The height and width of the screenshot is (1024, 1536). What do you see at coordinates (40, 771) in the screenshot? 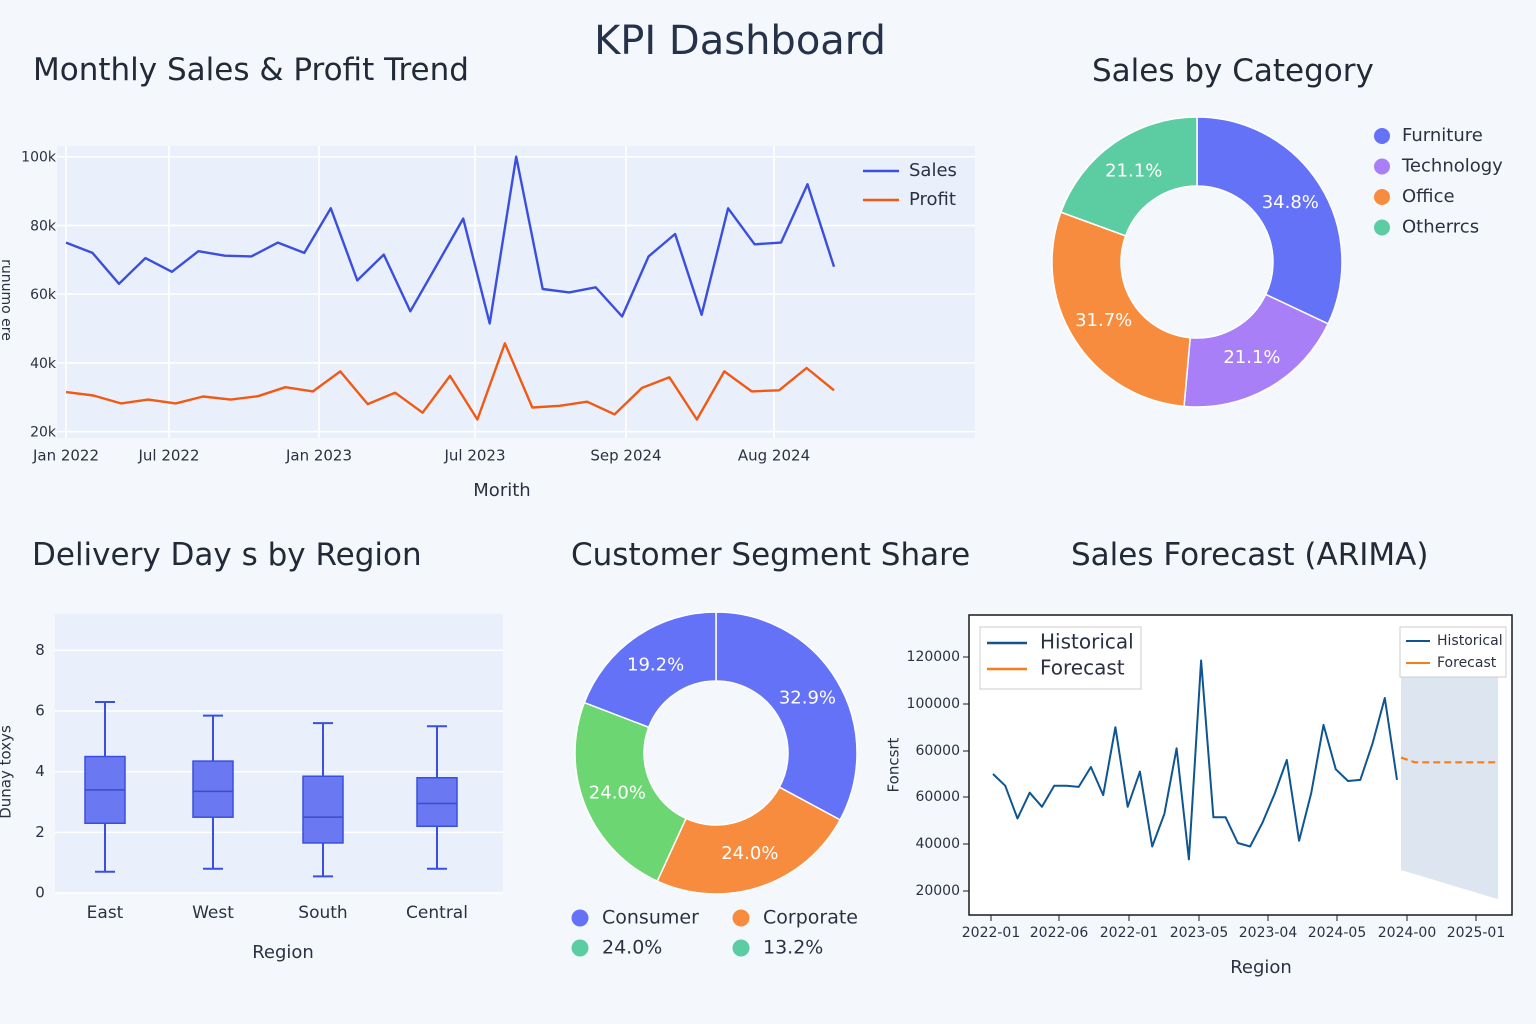
I see `delivery-ytick-label: 4` at bounding box center [40, 771].